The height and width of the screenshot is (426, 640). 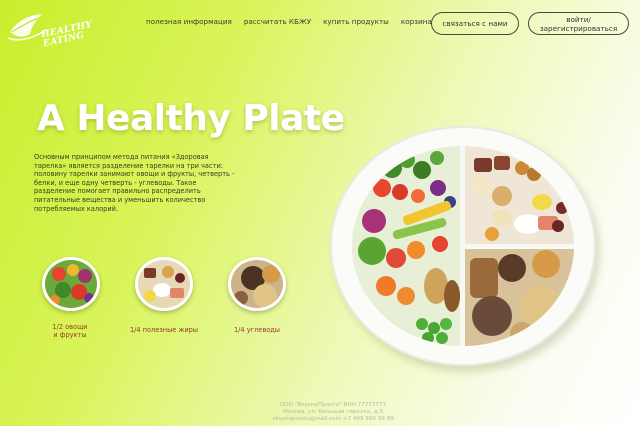 What do you see at coordinates (70, 331) in the screenshot?
I see `portion-label-vegetables: 1/2 овощи и фрукты` at bounding box center [70, 331].